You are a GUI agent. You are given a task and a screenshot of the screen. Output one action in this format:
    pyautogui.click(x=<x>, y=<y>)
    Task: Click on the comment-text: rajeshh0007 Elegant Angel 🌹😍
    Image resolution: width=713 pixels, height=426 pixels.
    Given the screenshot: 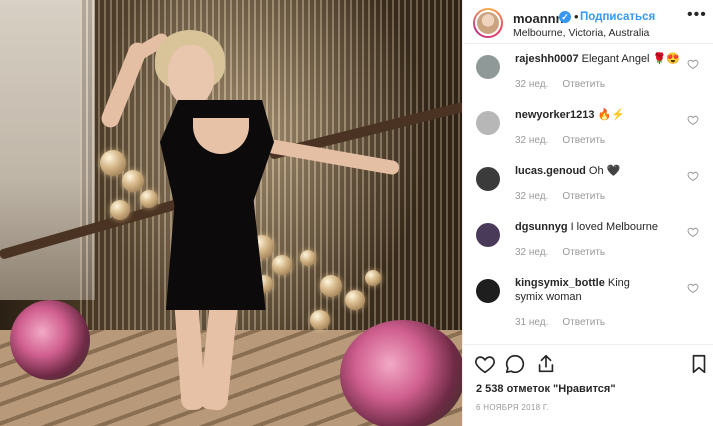 What is the action you would take?
    pyautogui.click(x=599, y=59)
    